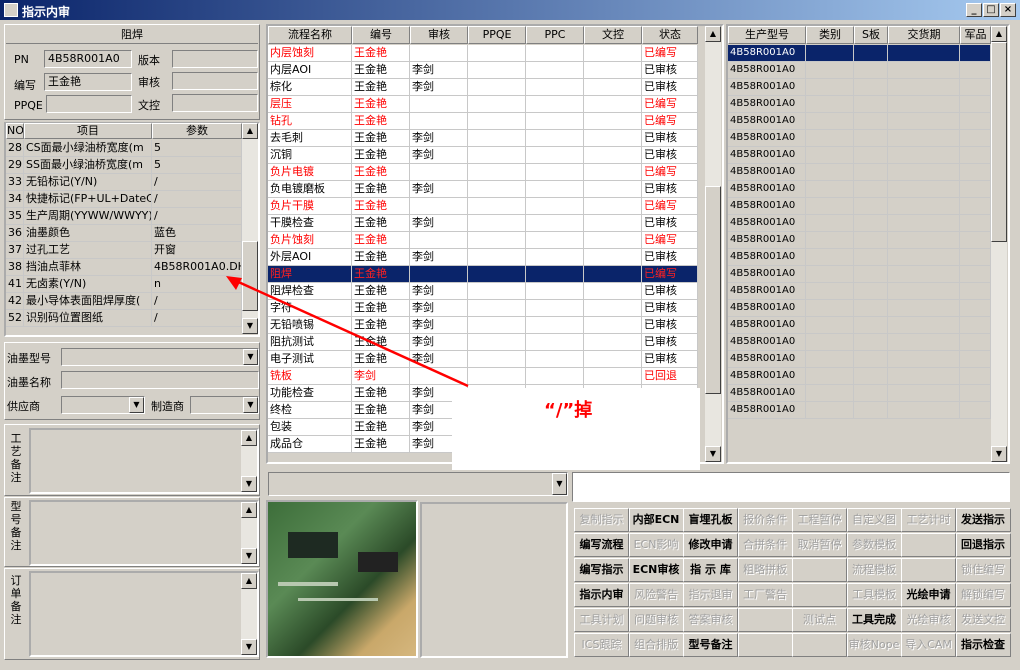  Describe the element at coordinates (983, 645) in the screenshot. I see `action-button: 指示检查` at that location.